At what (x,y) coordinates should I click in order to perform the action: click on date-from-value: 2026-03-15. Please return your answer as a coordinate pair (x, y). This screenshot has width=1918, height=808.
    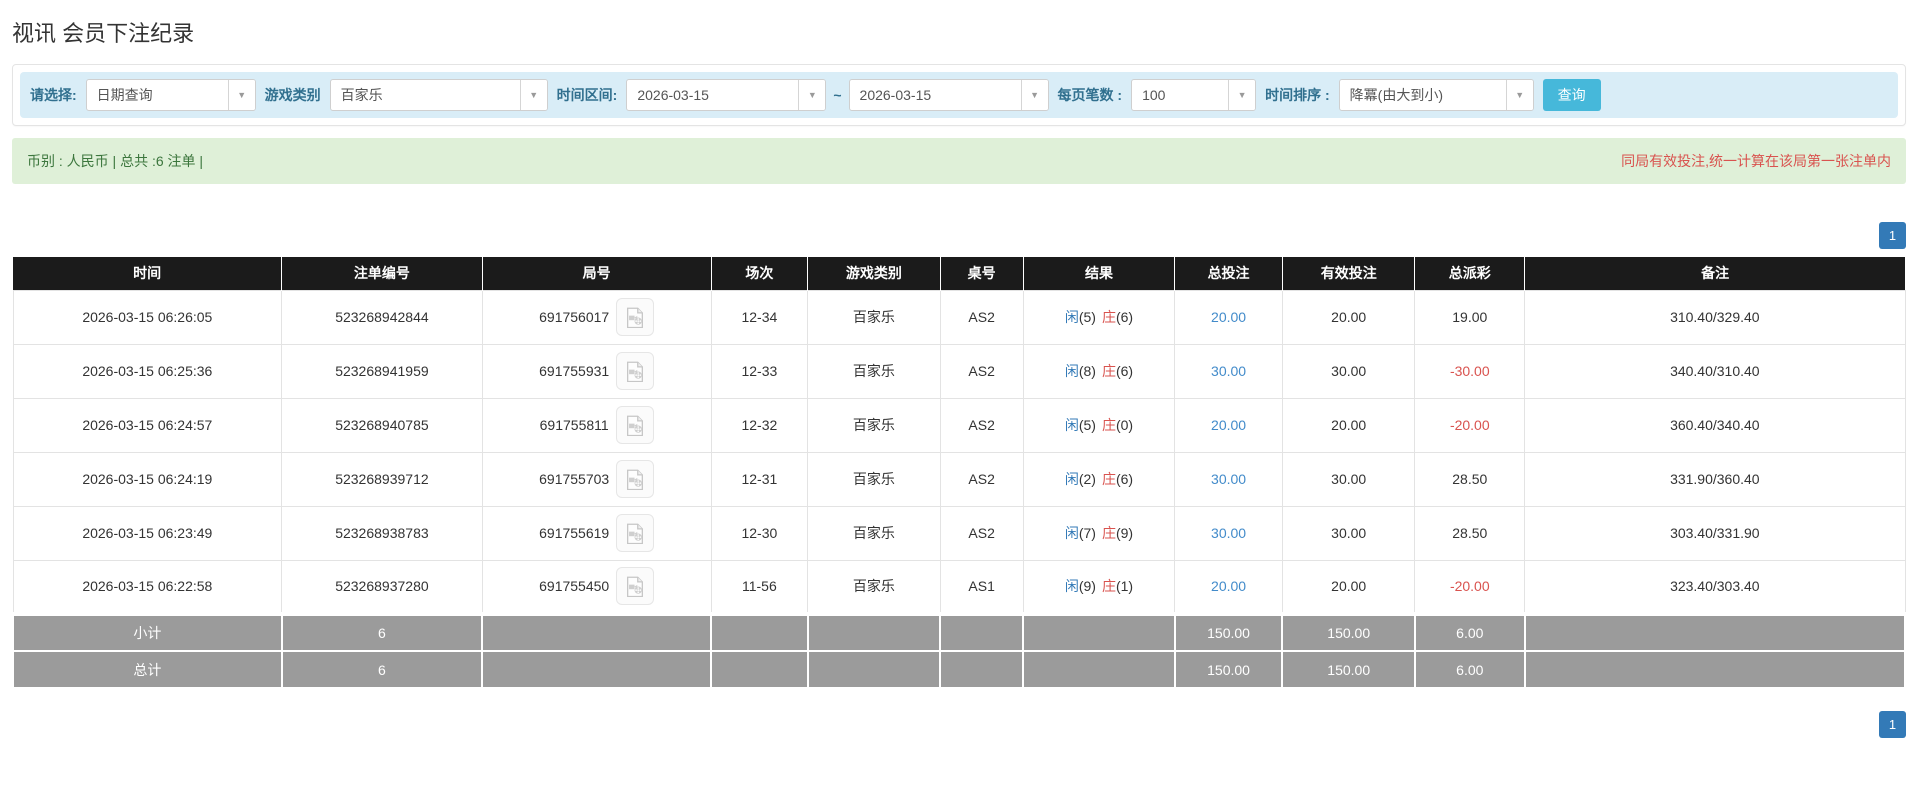
    Looking at the image, I should click on (673, 95).